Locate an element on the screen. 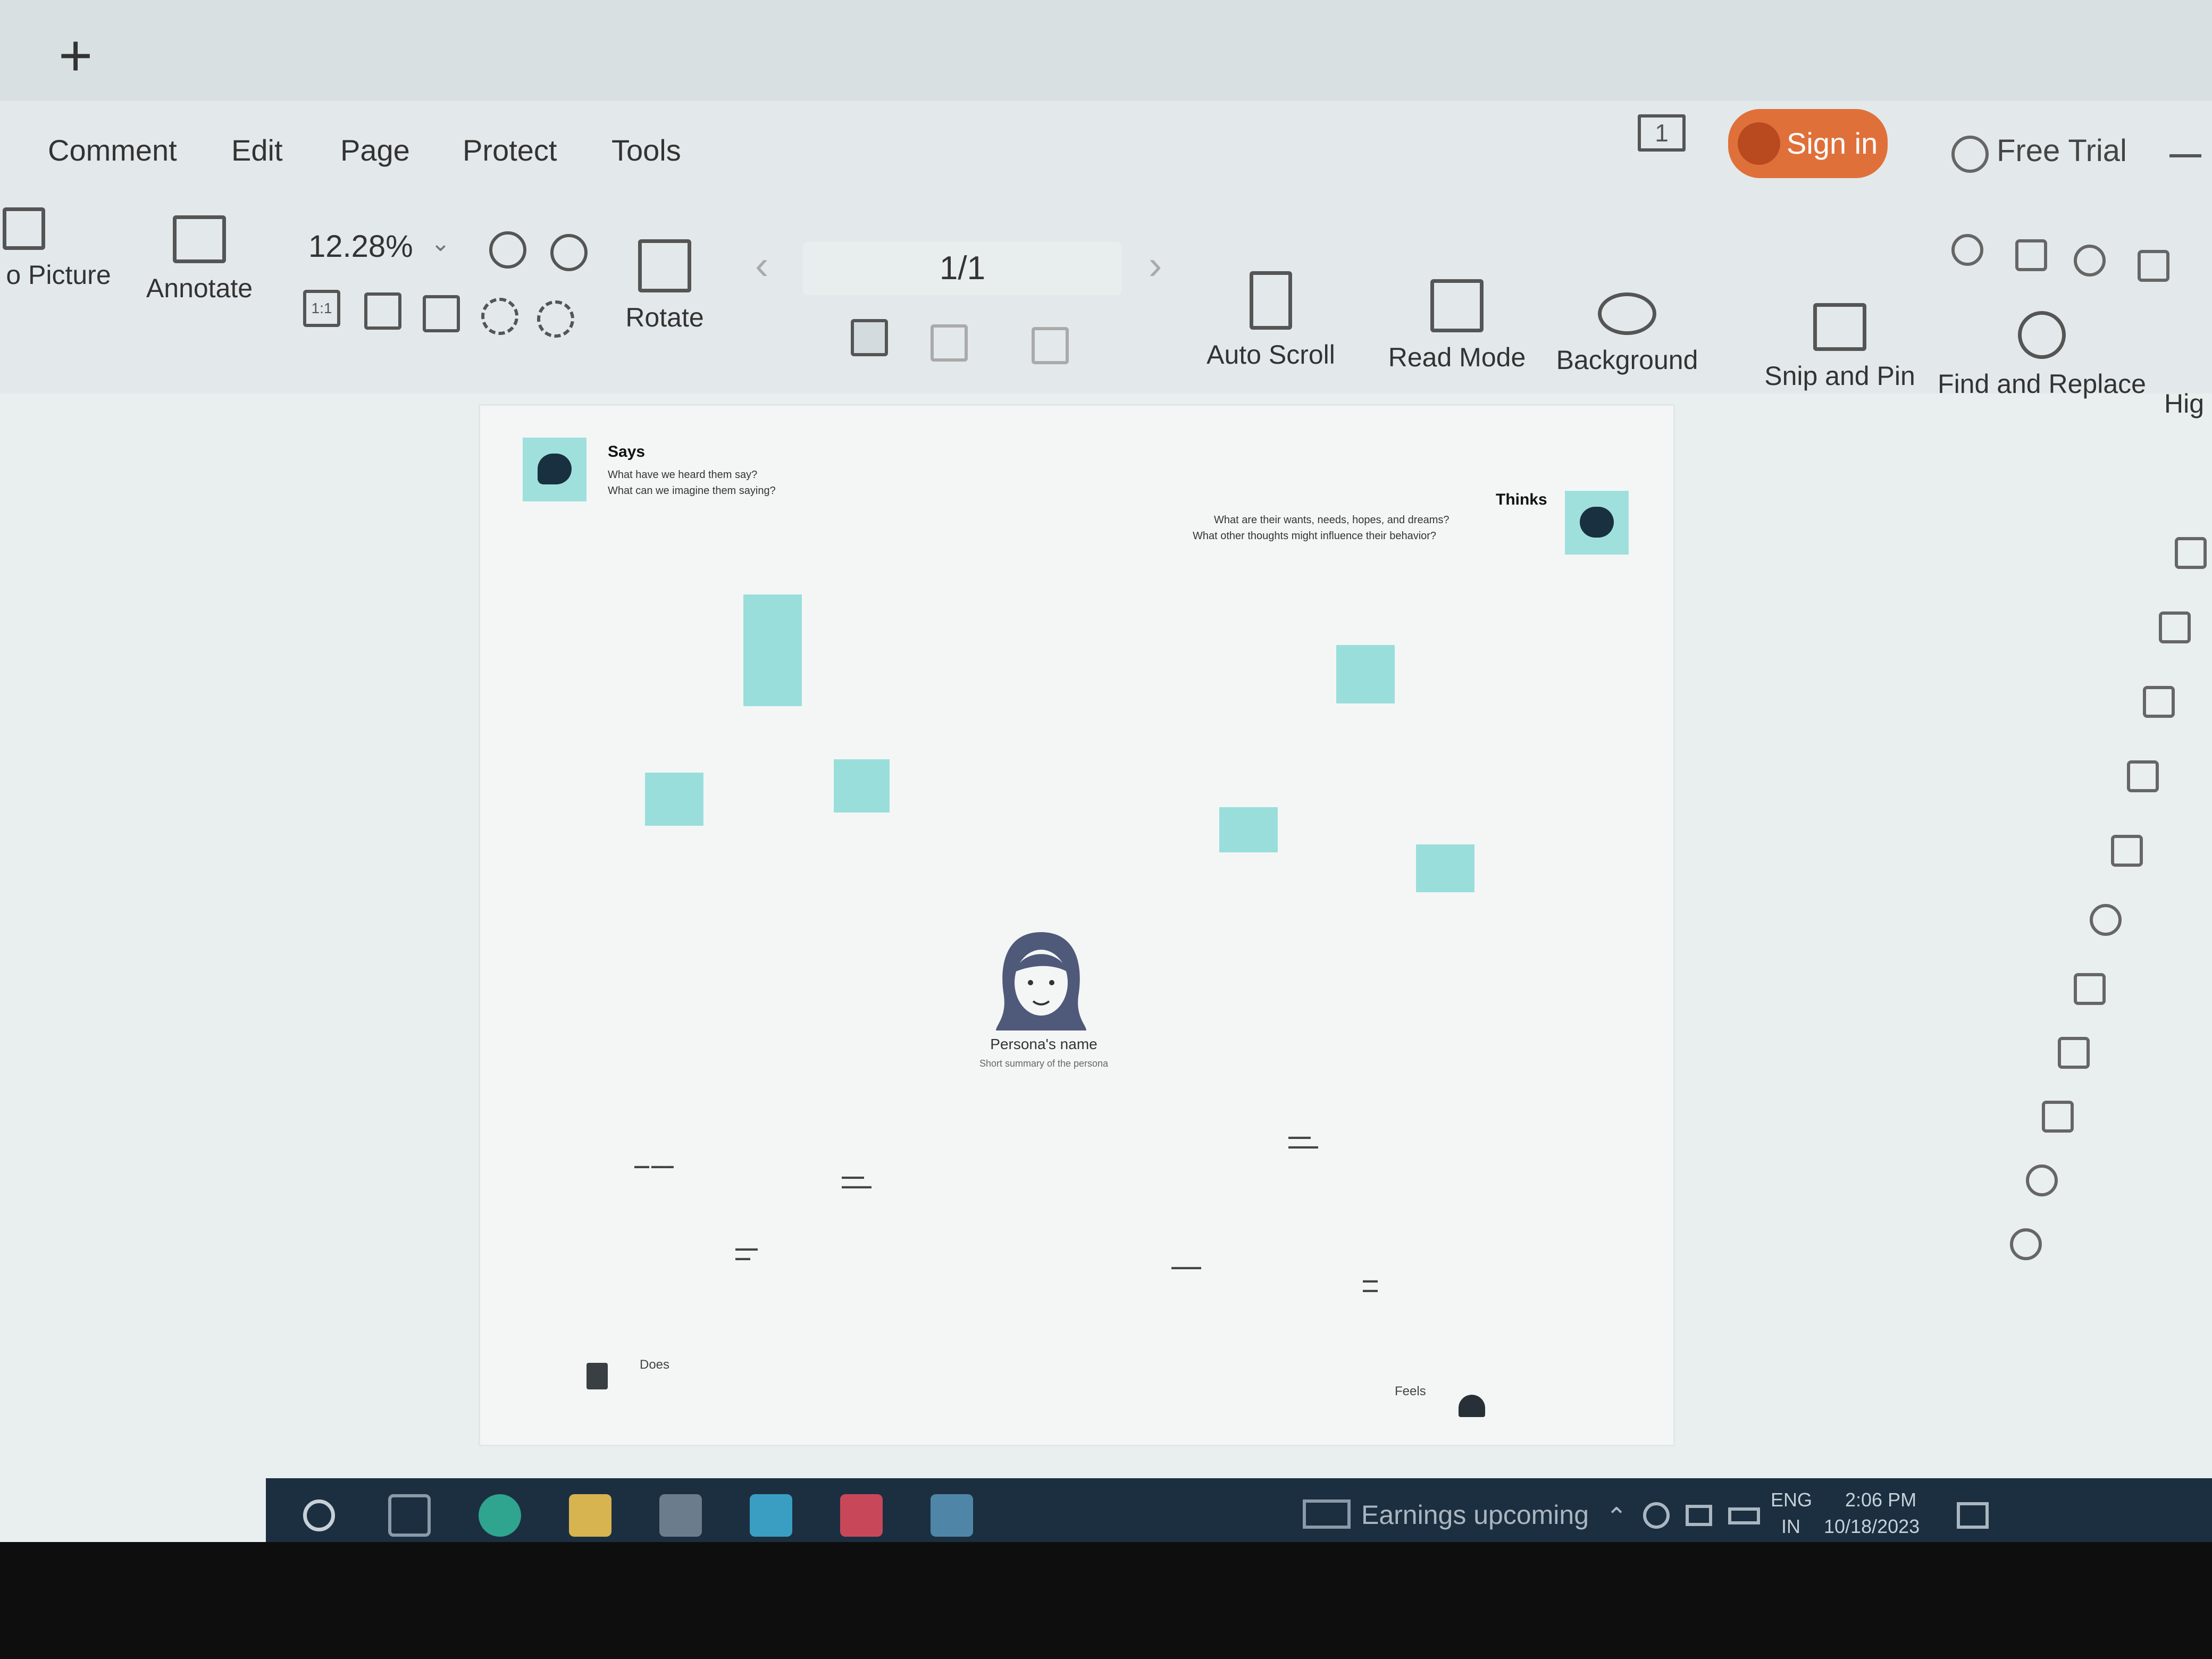  read-mode-label: Read Mode is located at coordinates (1457, 357).